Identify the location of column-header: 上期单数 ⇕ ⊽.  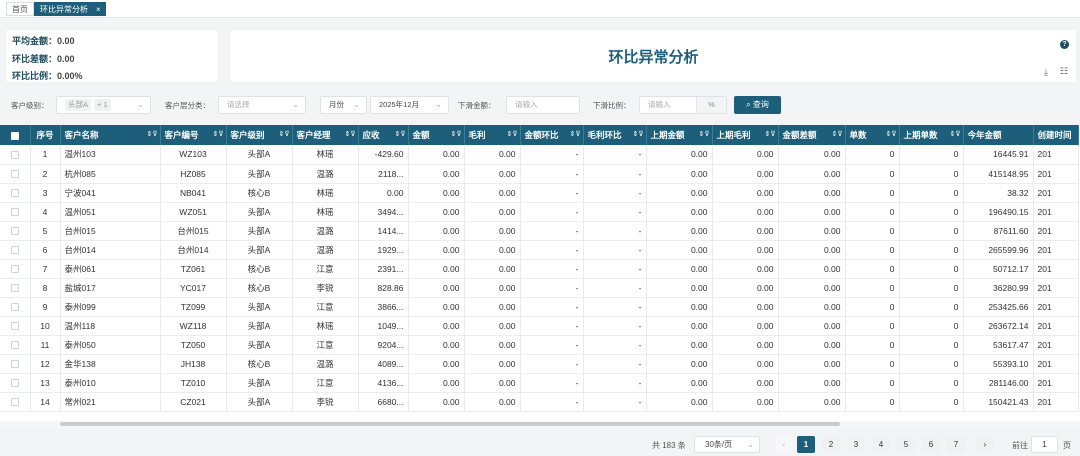
(931, 135).